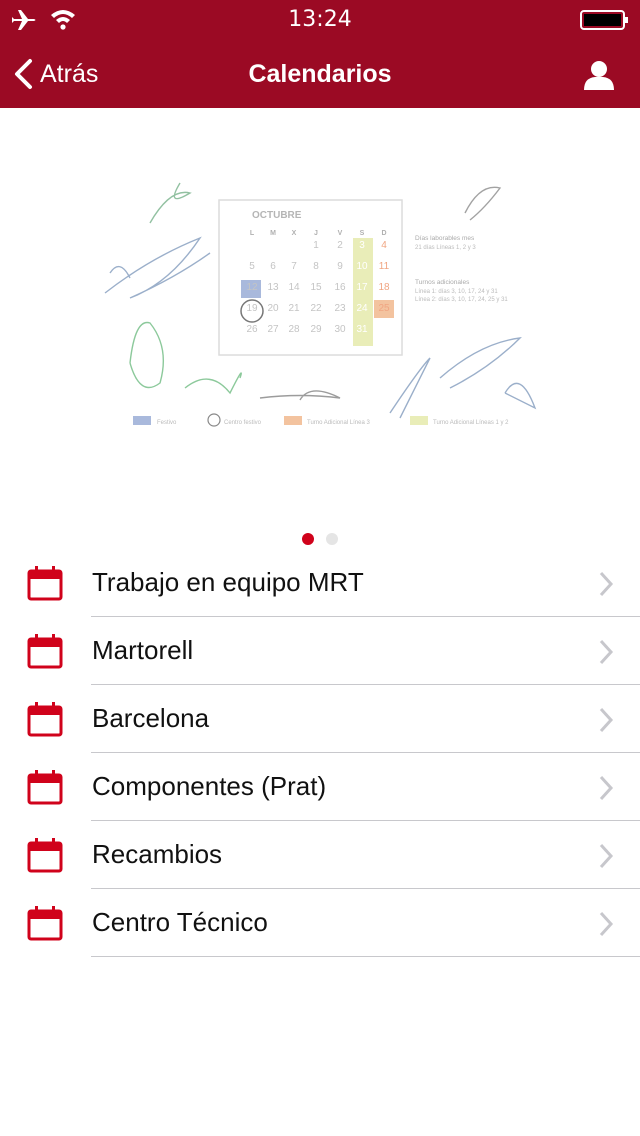 The width and height of the screenshot is (640, 1136). What do you see at coordinates (252, 329) in the screenshot?
I see `calendar-day: 26` at bounding box center [252, 329].